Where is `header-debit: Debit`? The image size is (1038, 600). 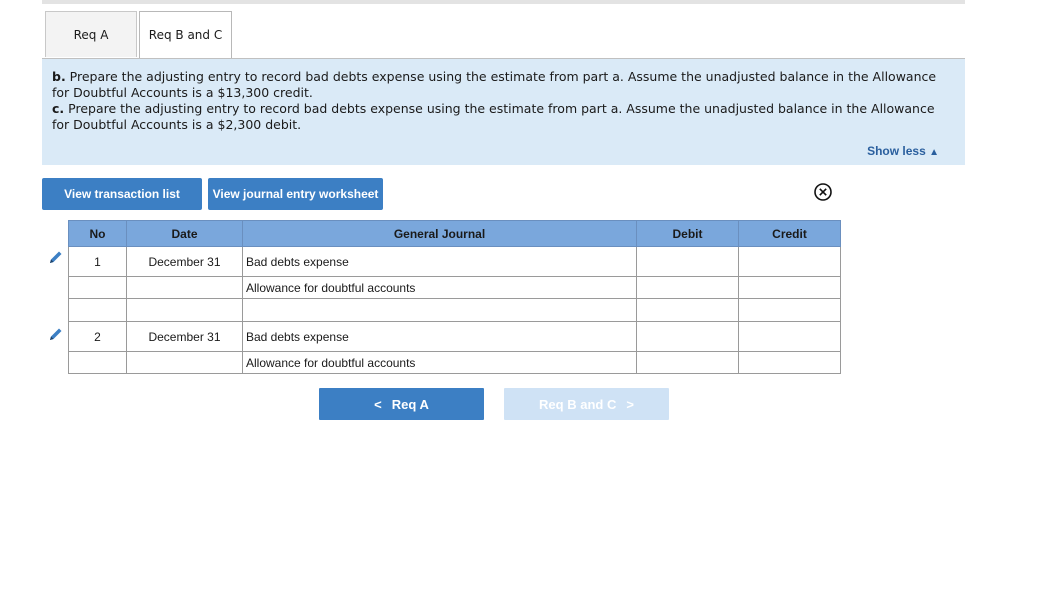 header-debit: Debit is located at coordinates (687, 233).